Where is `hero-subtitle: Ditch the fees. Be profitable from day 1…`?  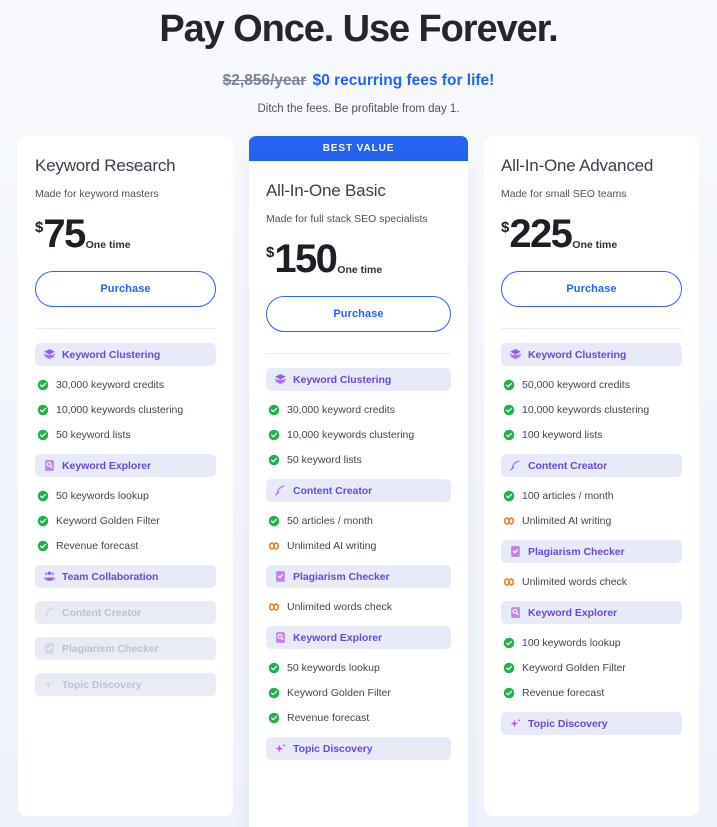
hero-subtitle: Ditch the fees. Be profitable from day 1… is located at coordinates (358, 109).